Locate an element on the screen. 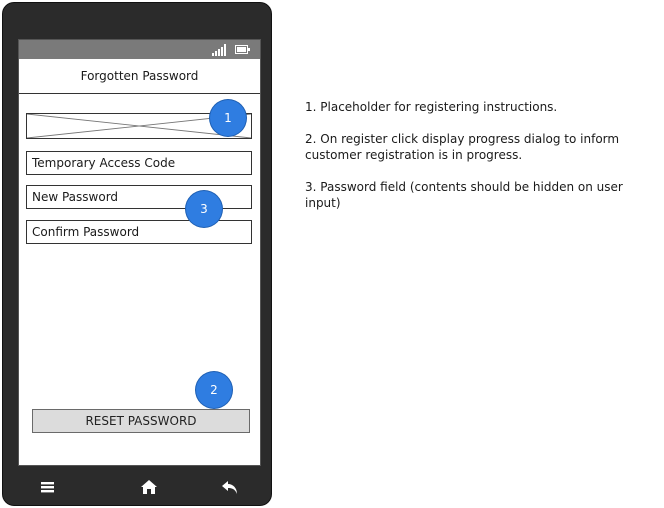  annotation-badge-3: 3 is located at coordinates (204, 209).